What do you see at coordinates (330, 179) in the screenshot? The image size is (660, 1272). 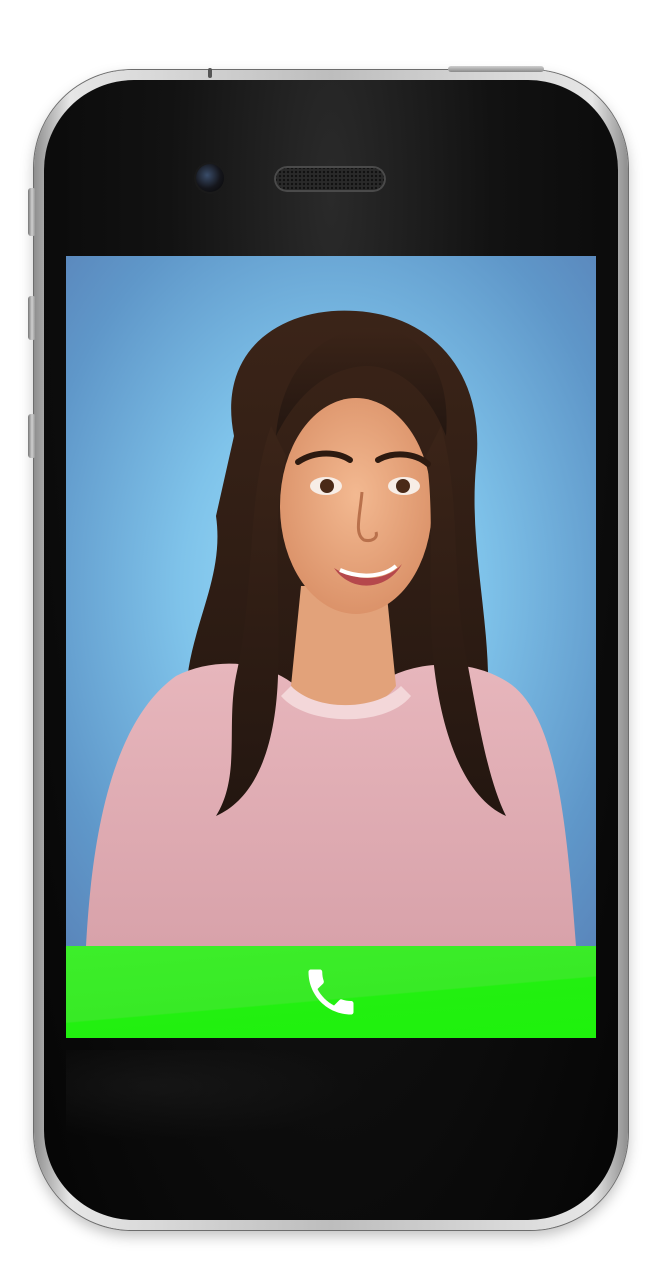 I see `earpiece-speaker` at bounding box center [330, 179].